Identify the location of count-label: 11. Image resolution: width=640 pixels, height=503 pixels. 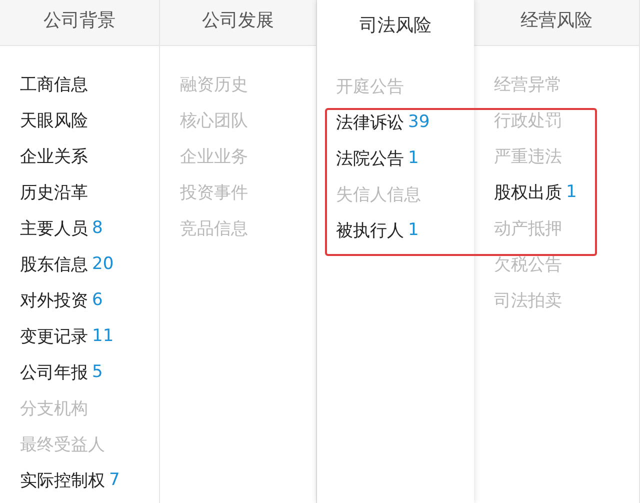
(103, 336).